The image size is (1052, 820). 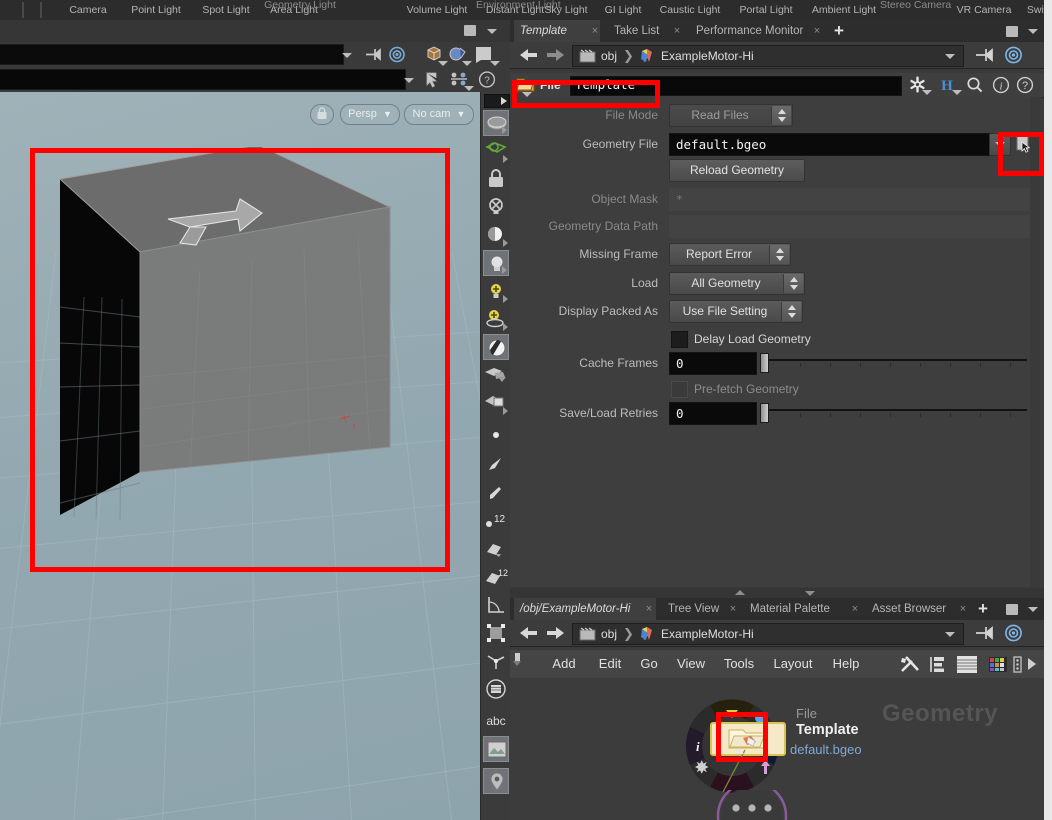 What do you see at coordinates (915, 10) in the screenshot?
I see `shelf-tool-stereo-camera: Stereo Camera` at bounding box center [915, 10].